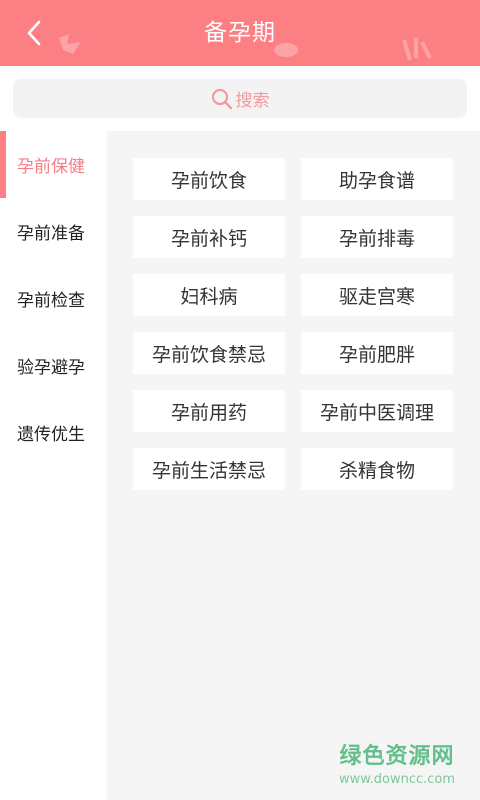 Image resolution: width=480 pixels, height=800 pixels. I want to click on tag-button: 孕前中医调理, so click(377, 411).